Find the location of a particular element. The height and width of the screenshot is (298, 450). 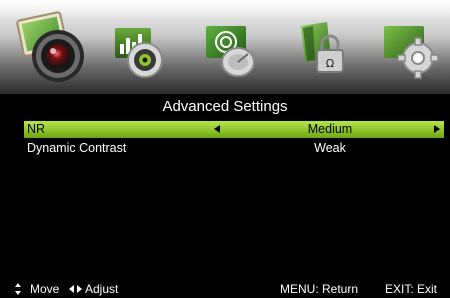

picture-icon is located at coordinates (50, 46).